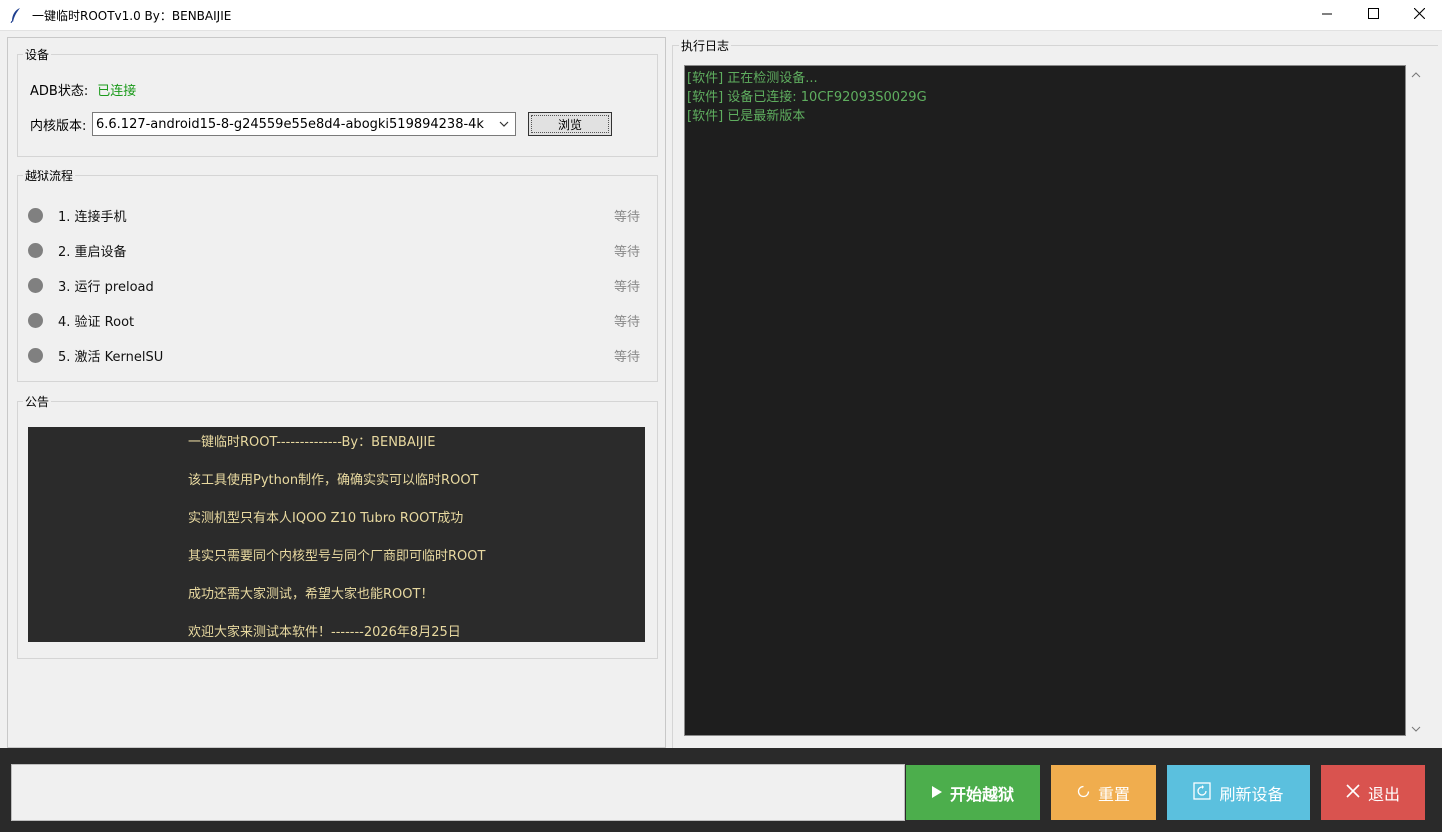 This screenshot has height=832, width=1442. I want to click on log-line: [软件] 设备已连接: 10CF92093S0029G, so click(807, 97).